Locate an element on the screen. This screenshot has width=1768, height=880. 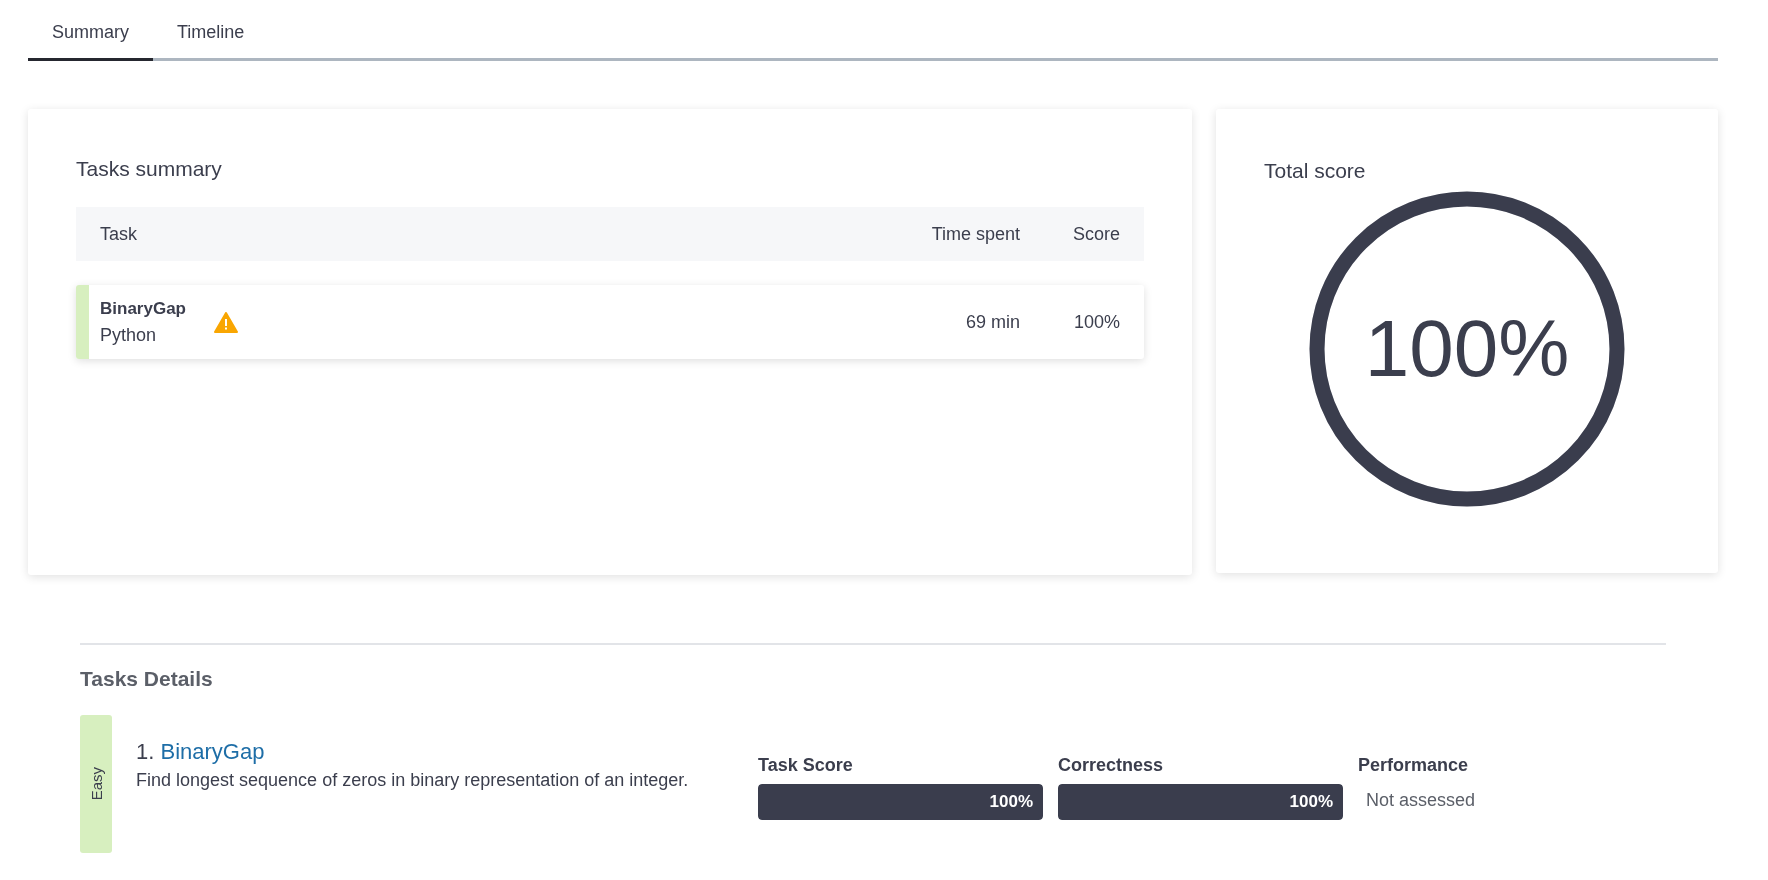
difficulty-tag: Easy is located at coordinates (96, 784).